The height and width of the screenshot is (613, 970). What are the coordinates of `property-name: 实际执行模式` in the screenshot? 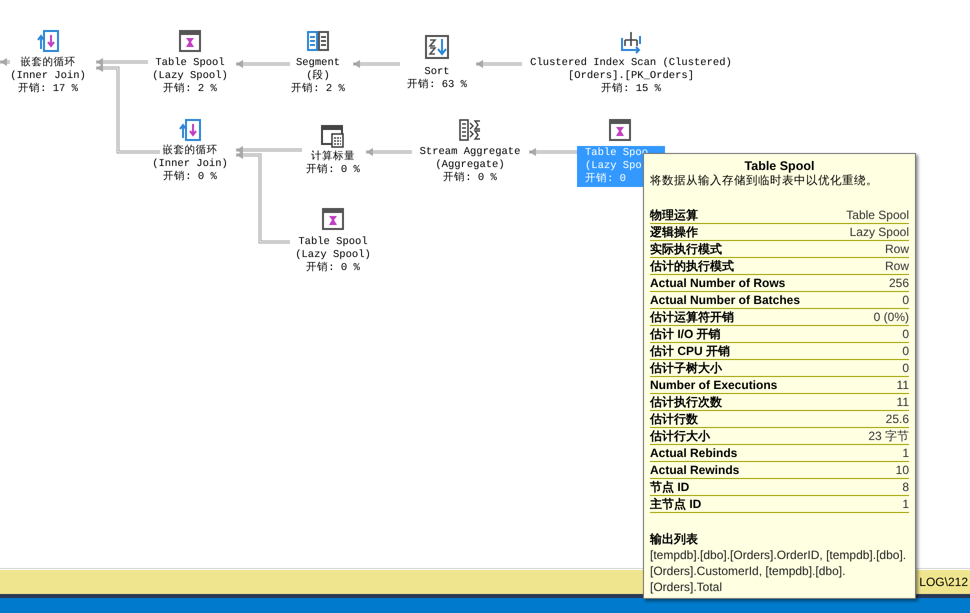 It's located at (686, 249).